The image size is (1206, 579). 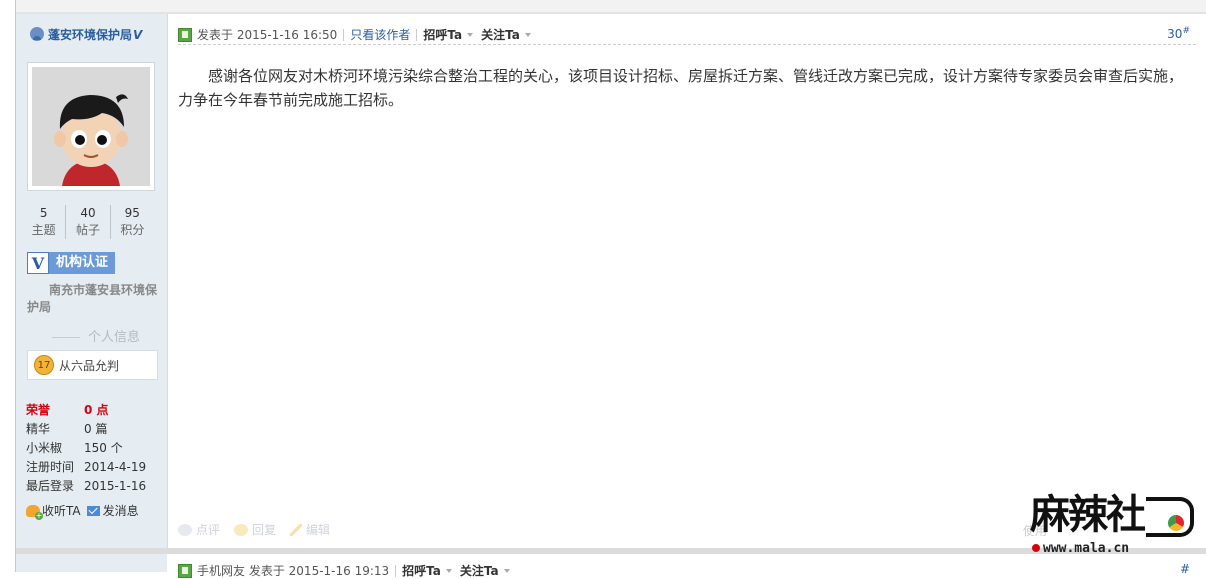 What do you see at coordinates (132, 213) in the screenshot?
I see `stat-value: 95` at bounding box center [132, 213].